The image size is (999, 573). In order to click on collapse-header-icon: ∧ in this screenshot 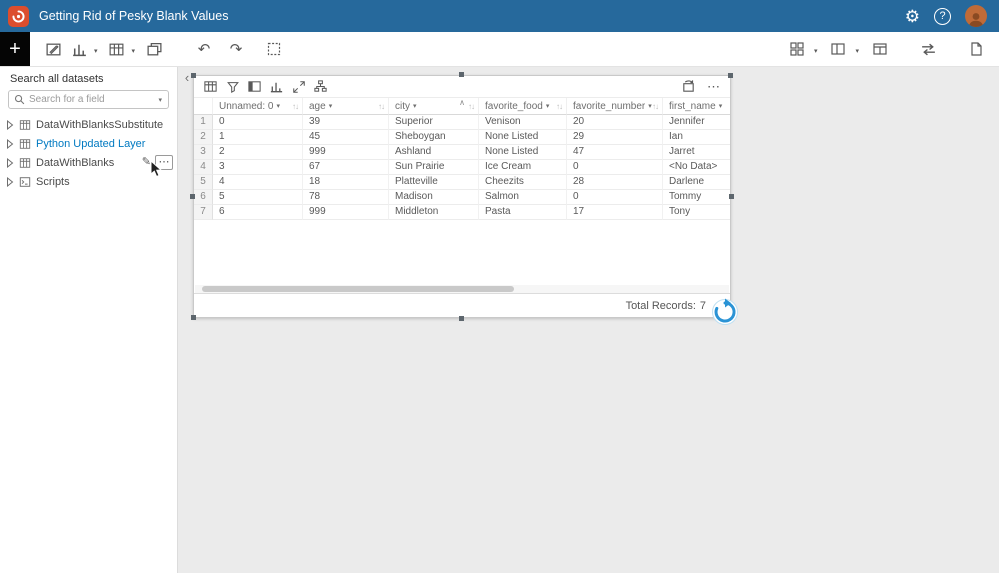, I will do `click(462, 103)`.